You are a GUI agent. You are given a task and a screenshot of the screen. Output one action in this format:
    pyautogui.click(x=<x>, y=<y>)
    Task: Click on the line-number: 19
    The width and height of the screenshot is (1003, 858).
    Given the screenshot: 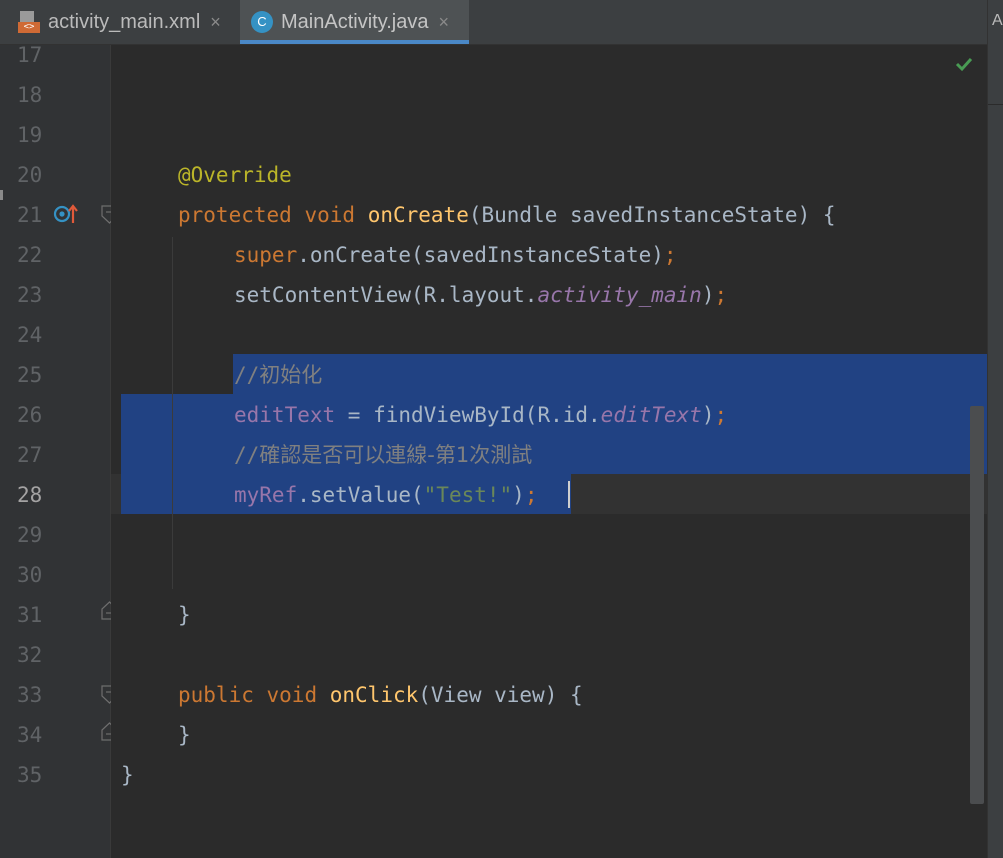 What is the action you would take?
    pyautogui.click(x=30, y=135)
    